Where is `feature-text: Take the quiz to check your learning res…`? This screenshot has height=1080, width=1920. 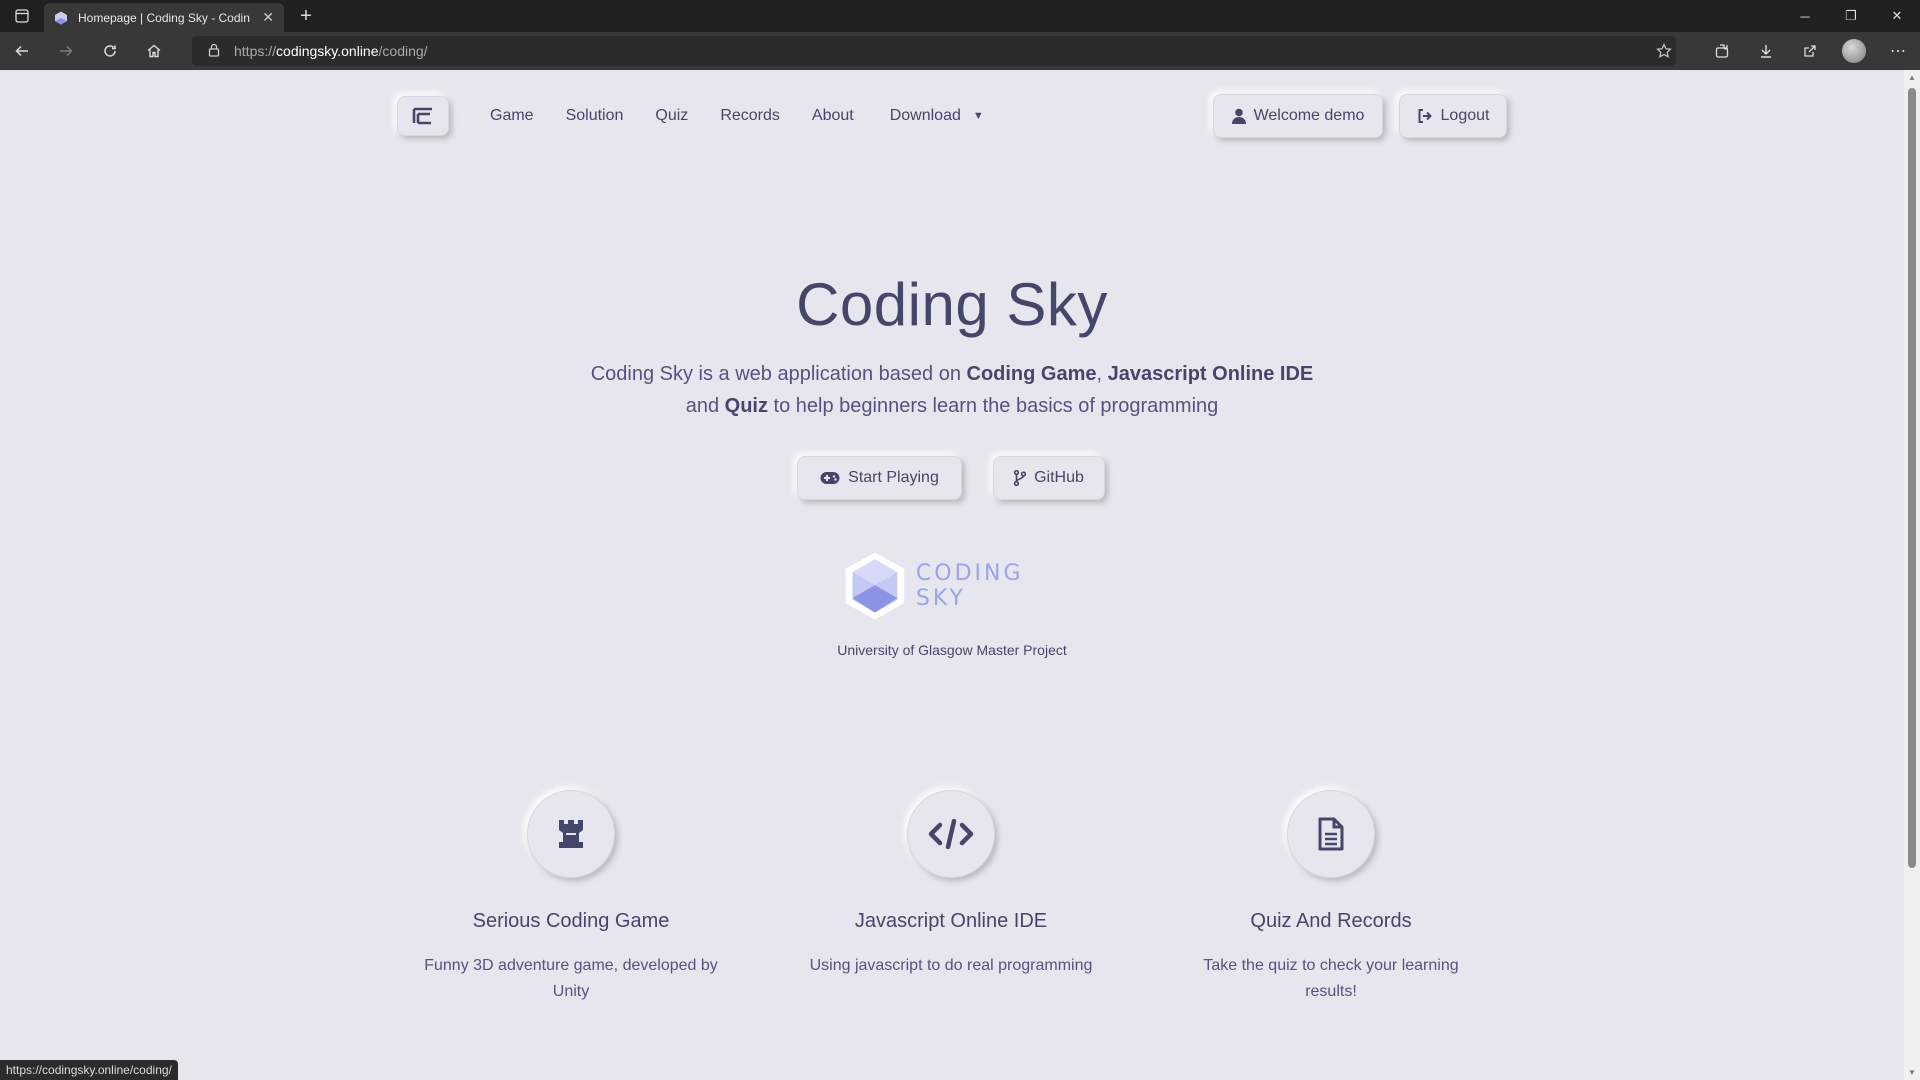 feature-text: Take the quiz to check your learning res… is located at coordinates (1331, 978).